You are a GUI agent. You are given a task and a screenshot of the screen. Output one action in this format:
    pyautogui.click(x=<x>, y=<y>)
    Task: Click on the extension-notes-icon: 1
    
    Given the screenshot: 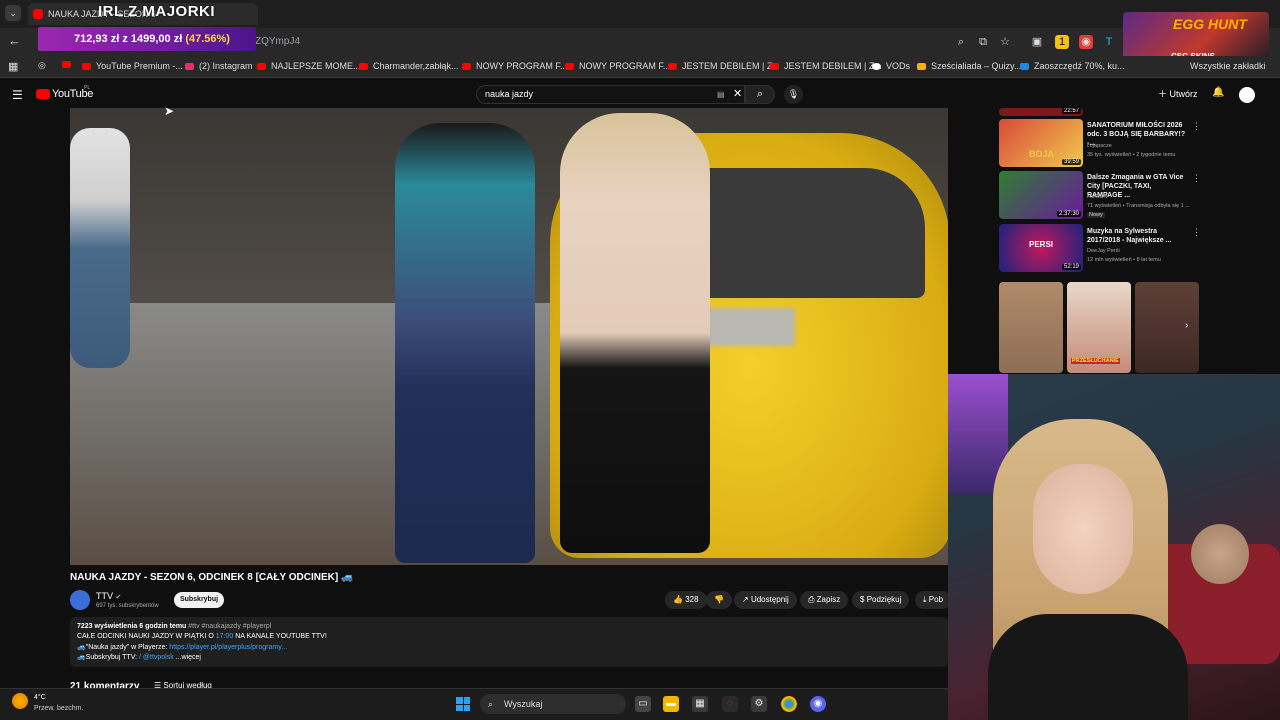 What is the action you would take?
    pyautogui.click(x=1062, y=42)
    